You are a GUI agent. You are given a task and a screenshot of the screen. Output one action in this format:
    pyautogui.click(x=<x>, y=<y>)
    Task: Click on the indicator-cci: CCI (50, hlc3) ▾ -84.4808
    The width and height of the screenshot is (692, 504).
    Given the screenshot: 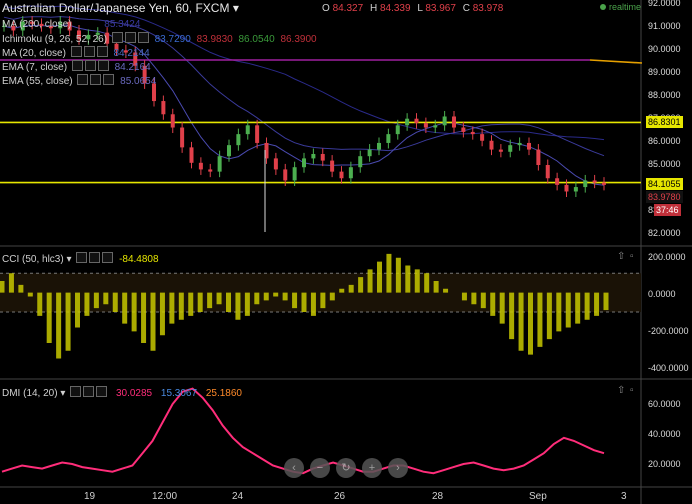 What is the action you would take?
    pyautogui.click(x=80, y=259)
    